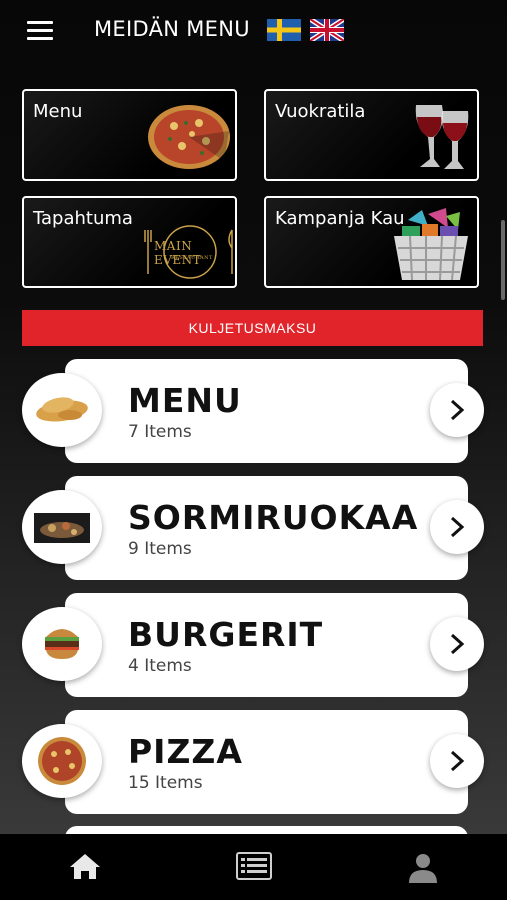  Describe the element at coordinates (192, 258) in the screenshot. I see `main-event-logo-subtext: RESTAURANT` at that location.